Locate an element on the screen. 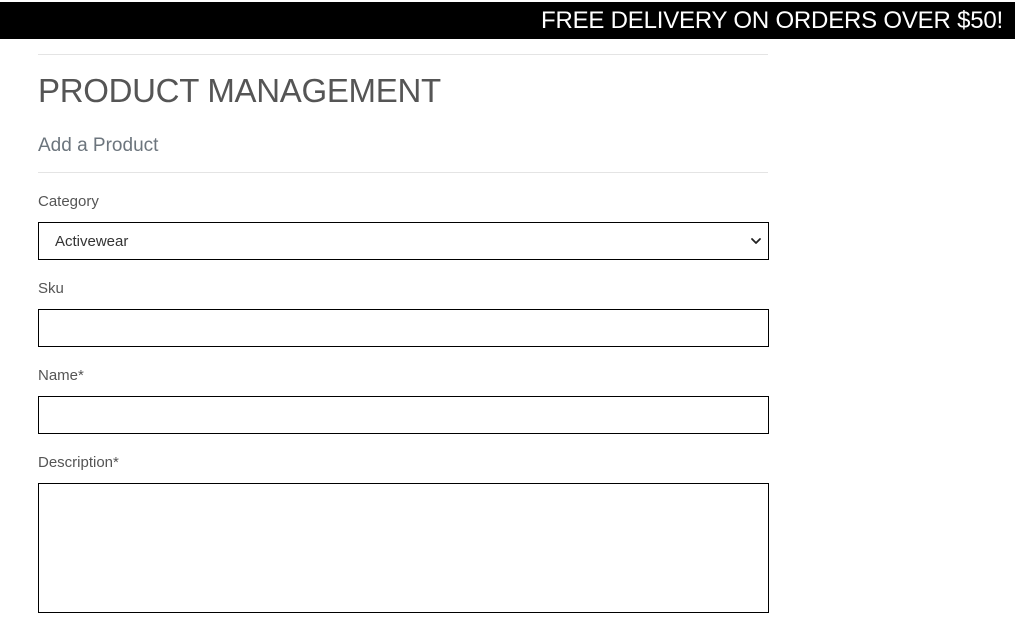  name-input is located at coordinates (403, 415).